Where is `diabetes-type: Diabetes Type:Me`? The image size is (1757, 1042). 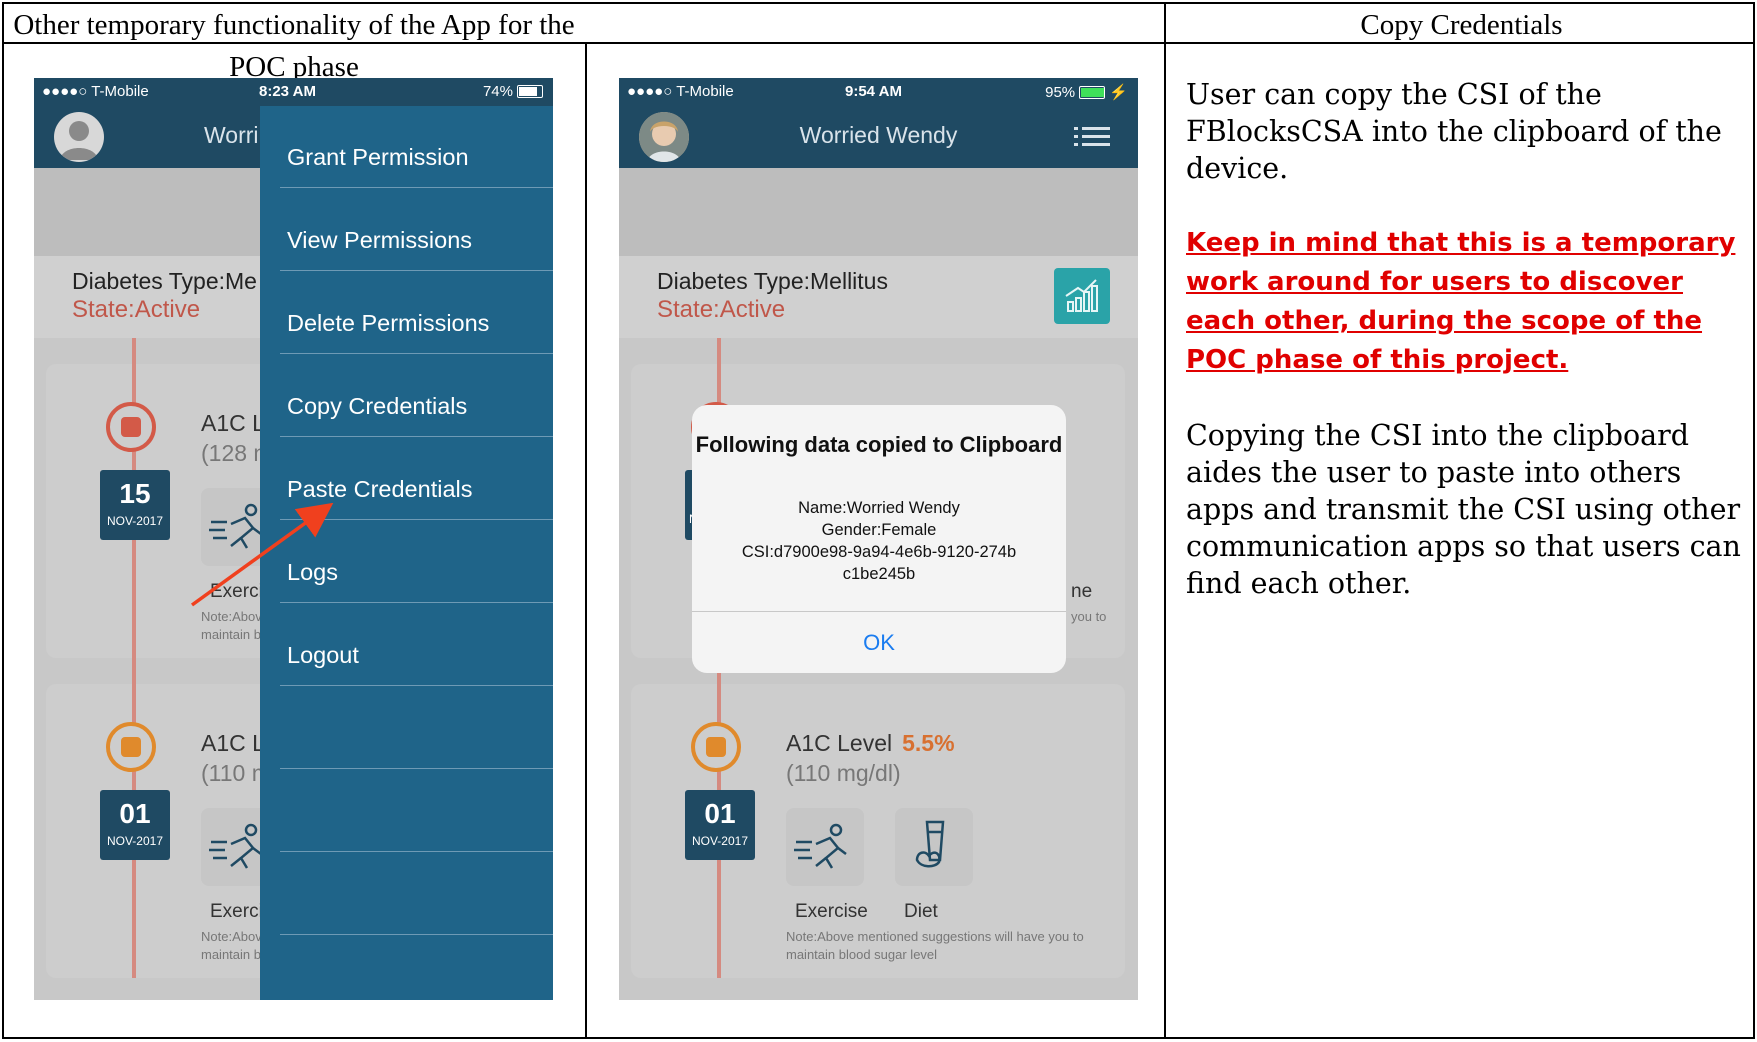 diabetes-type: Diabetes Type:Me is located at coordinates (164, 281).